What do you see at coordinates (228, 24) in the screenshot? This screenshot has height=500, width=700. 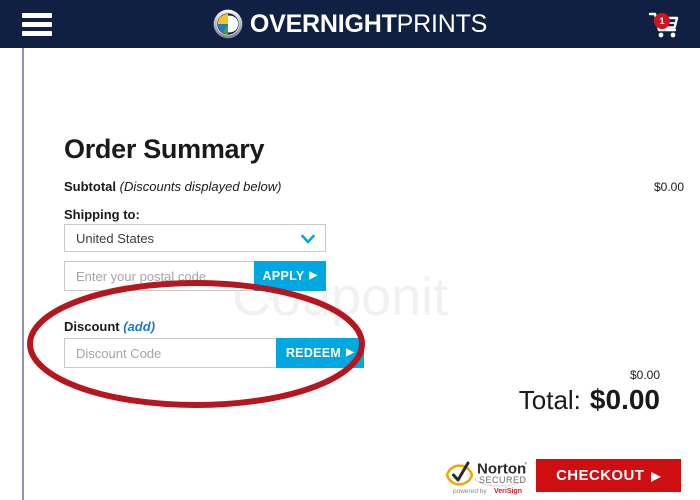 I see `overnightprints-logo-icon` at bounding box center [228, 24].